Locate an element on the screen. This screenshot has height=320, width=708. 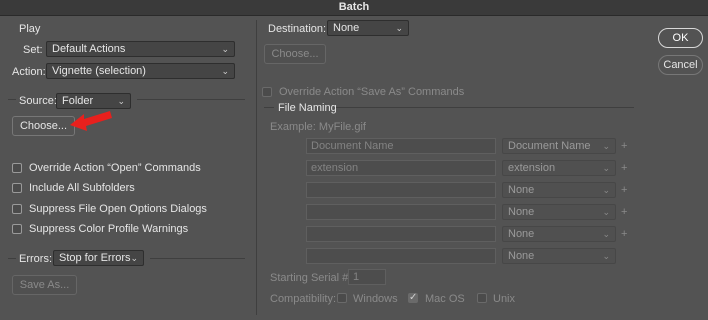
include-subfolders-label: Include All Subfolders is located at coordinates (82, 188).